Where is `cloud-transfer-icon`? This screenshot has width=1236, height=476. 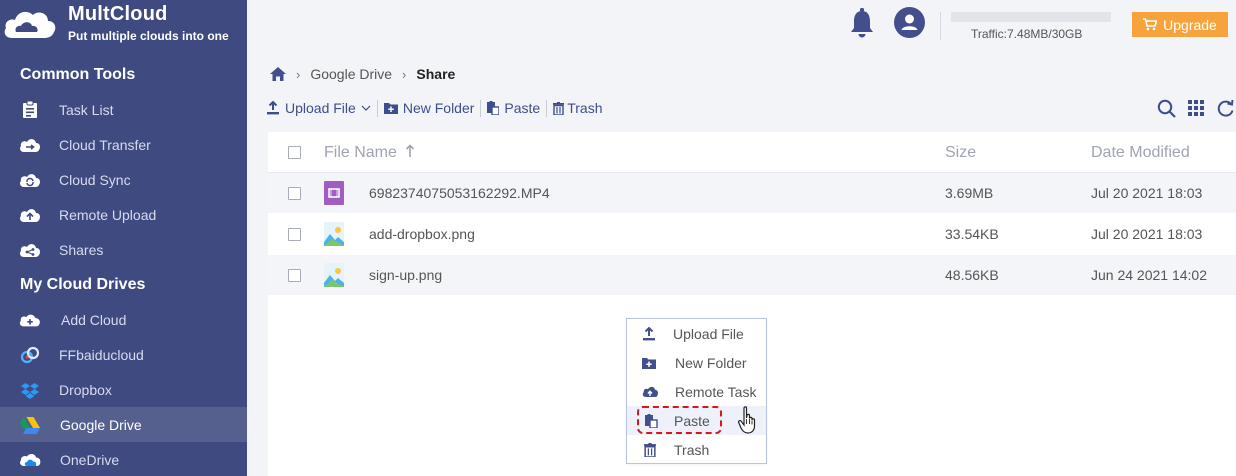 cloud-transfer-icon is located at coordinates (30, 145).